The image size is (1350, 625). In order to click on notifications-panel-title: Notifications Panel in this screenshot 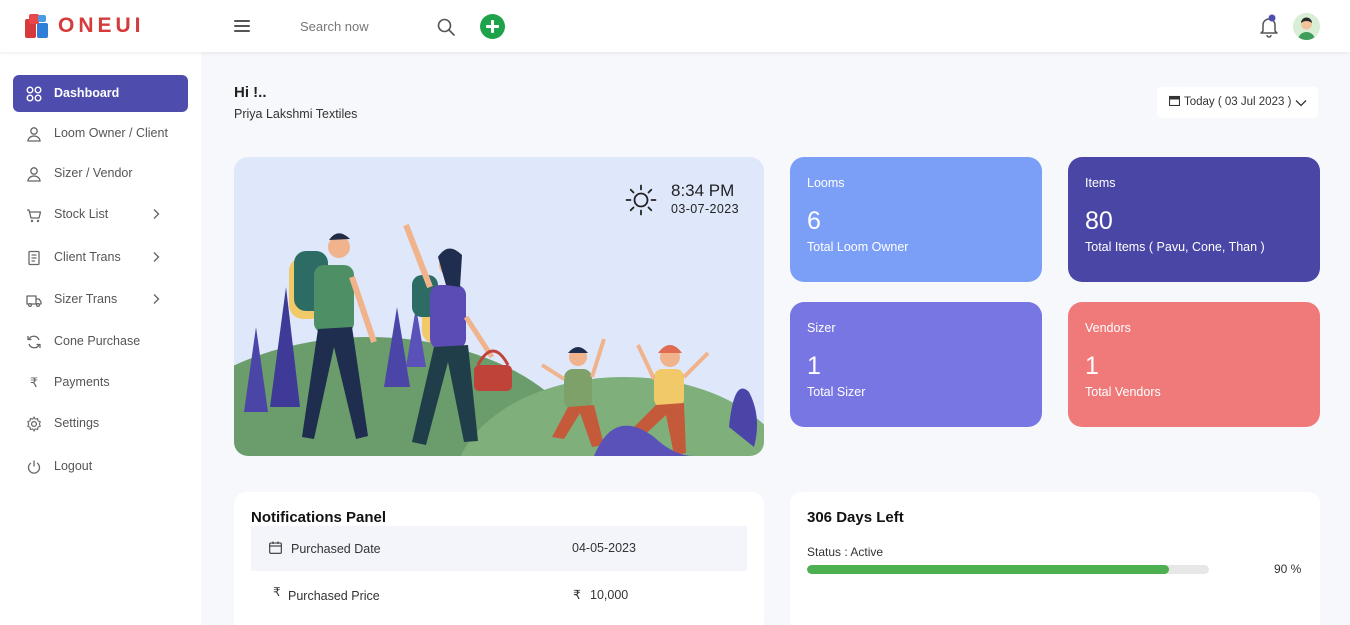, I will do `click(319, 517)`.